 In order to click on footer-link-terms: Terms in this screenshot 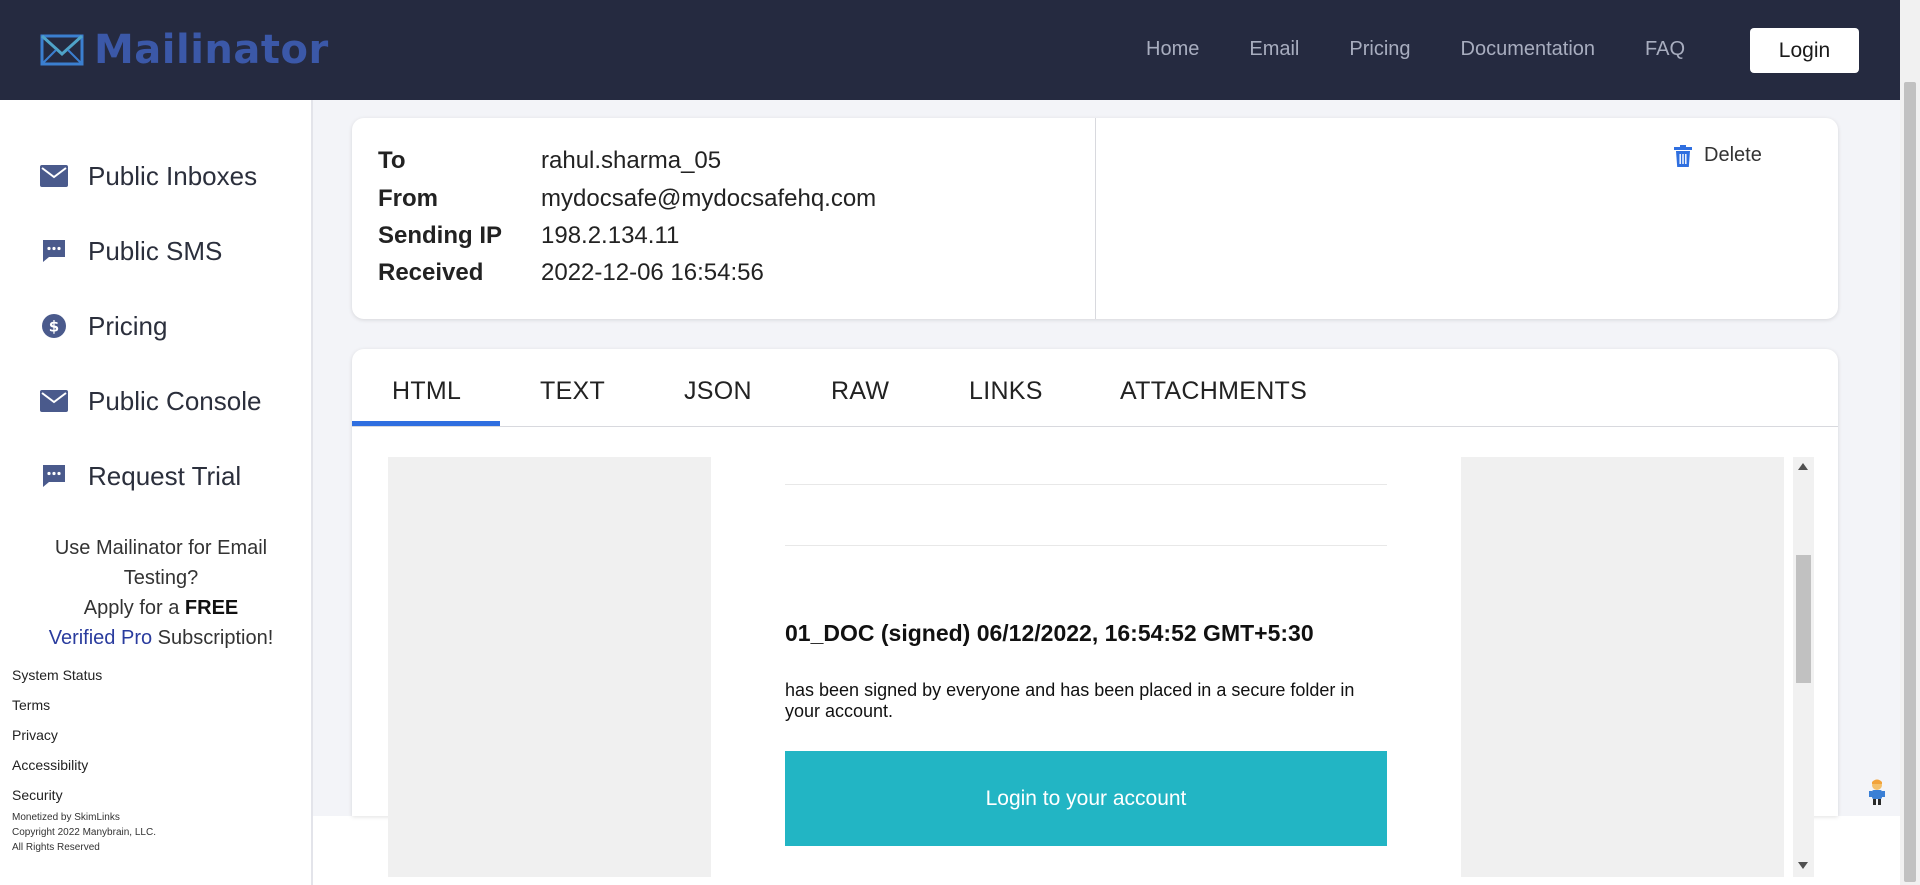, I will do `click(57, 713)`.